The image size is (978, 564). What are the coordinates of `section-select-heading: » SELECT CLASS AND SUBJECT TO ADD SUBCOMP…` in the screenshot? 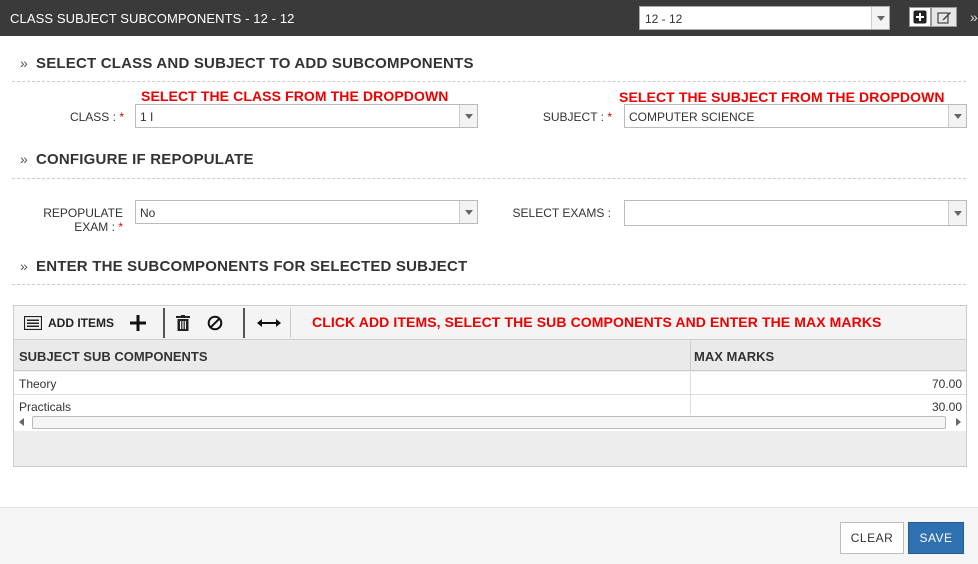 It's located at (247, 63).